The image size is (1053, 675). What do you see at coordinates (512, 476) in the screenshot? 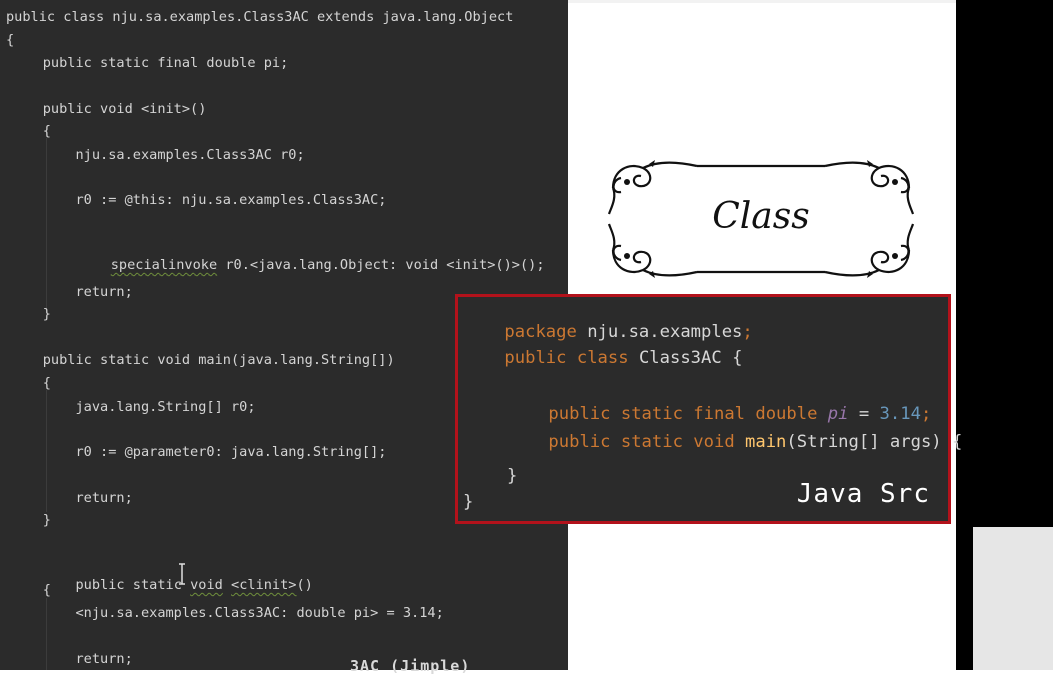
I see `java-line-main-close: }` at bounding box center [512, 476].